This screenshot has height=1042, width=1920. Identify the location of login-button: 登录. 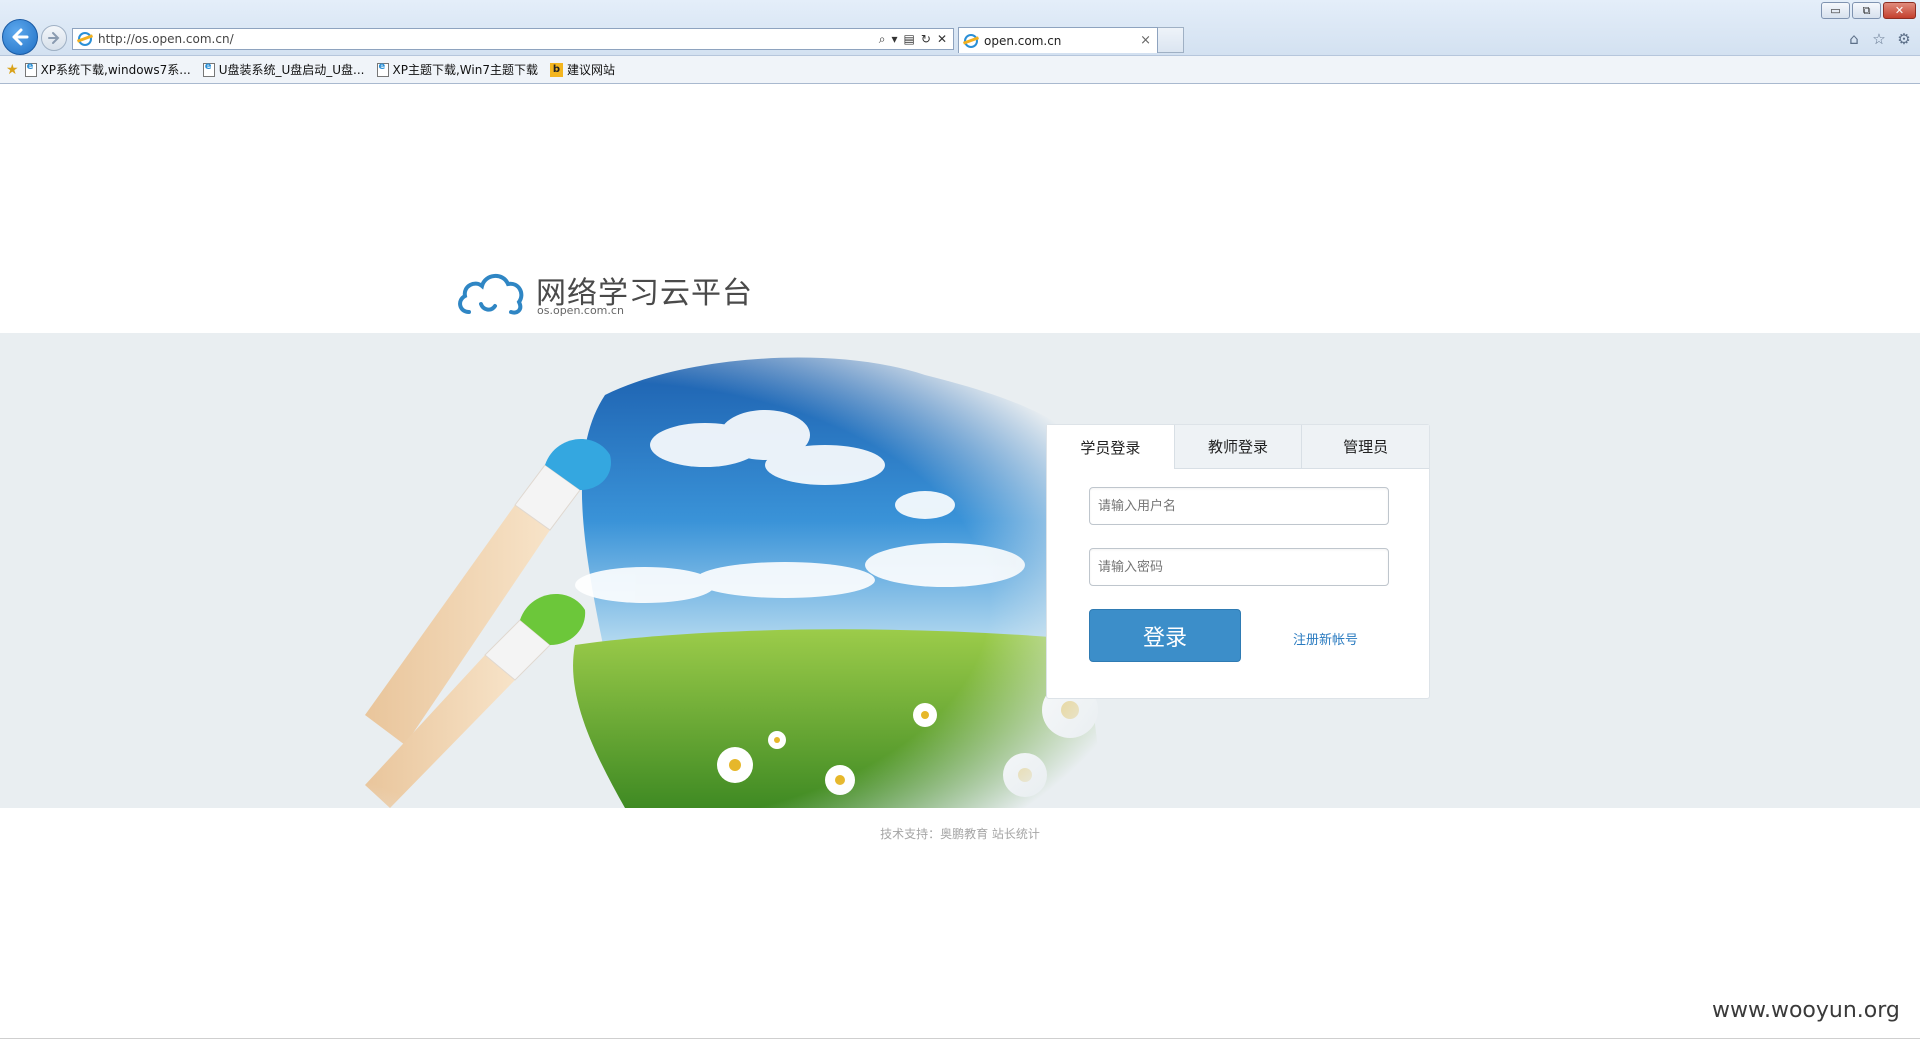
(1165, 635).